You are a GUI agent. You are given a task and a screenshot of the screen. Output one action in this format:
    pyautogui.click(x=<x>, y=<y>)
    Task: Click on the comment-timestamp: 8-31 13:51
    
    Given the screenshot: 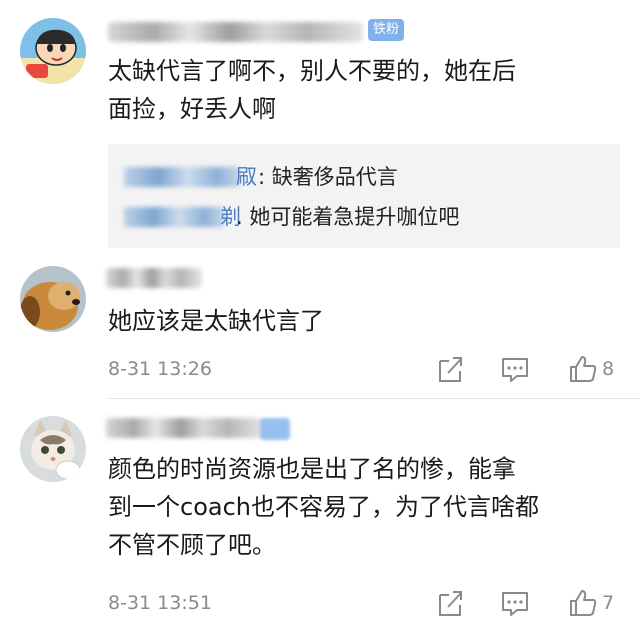 What is the action you would take?
    pyautogui.click(x=160, y=603)
    